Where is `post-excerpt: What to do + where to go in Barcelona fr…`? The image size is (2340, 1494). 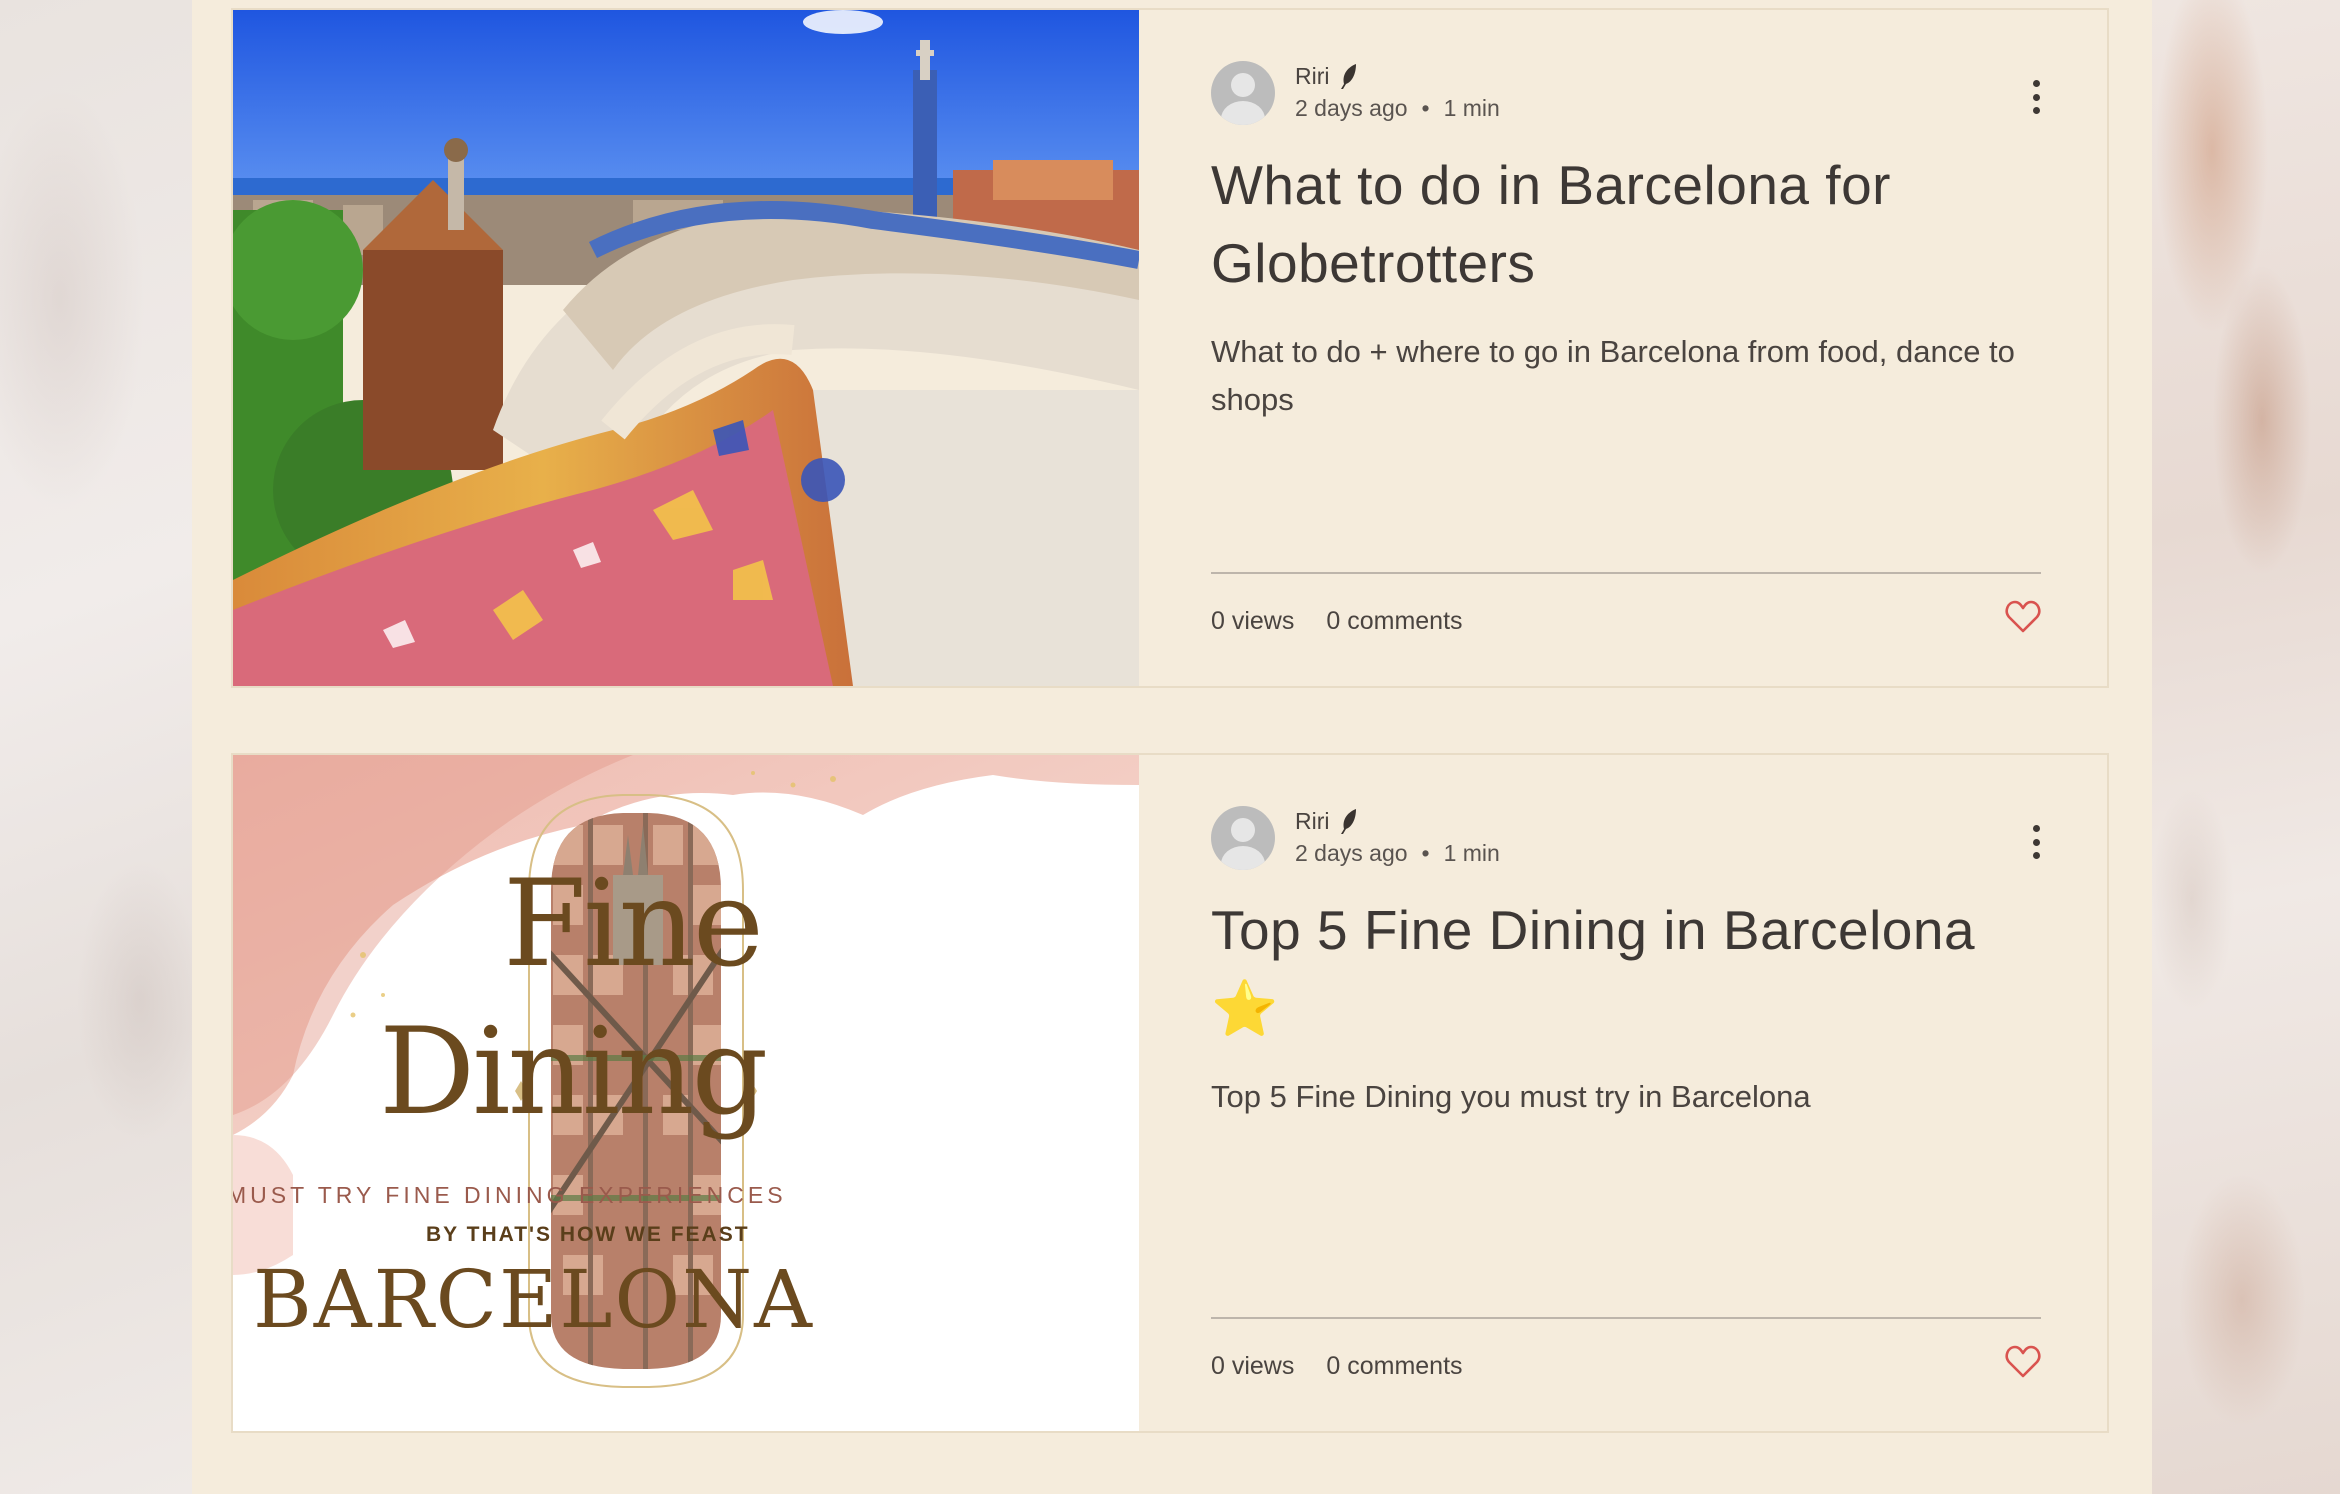 post-excerpt: What to do + where to go in Barcelona fr… is located at coordinates (1626, 376).